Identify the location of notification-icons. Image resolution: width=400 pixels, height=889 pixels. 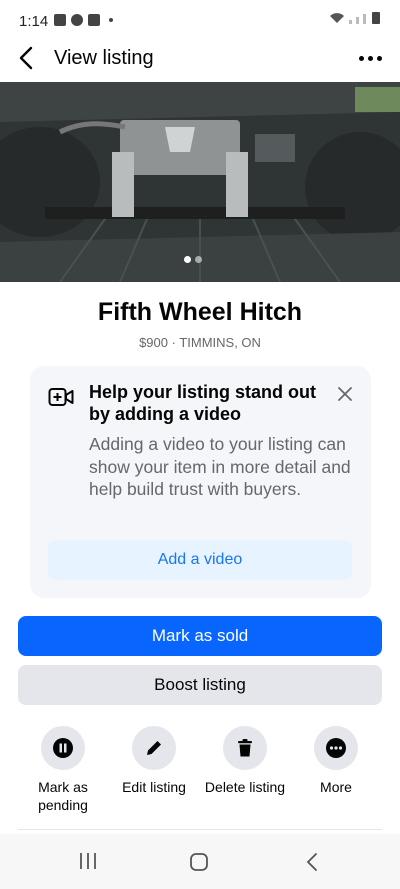
(83, 20).